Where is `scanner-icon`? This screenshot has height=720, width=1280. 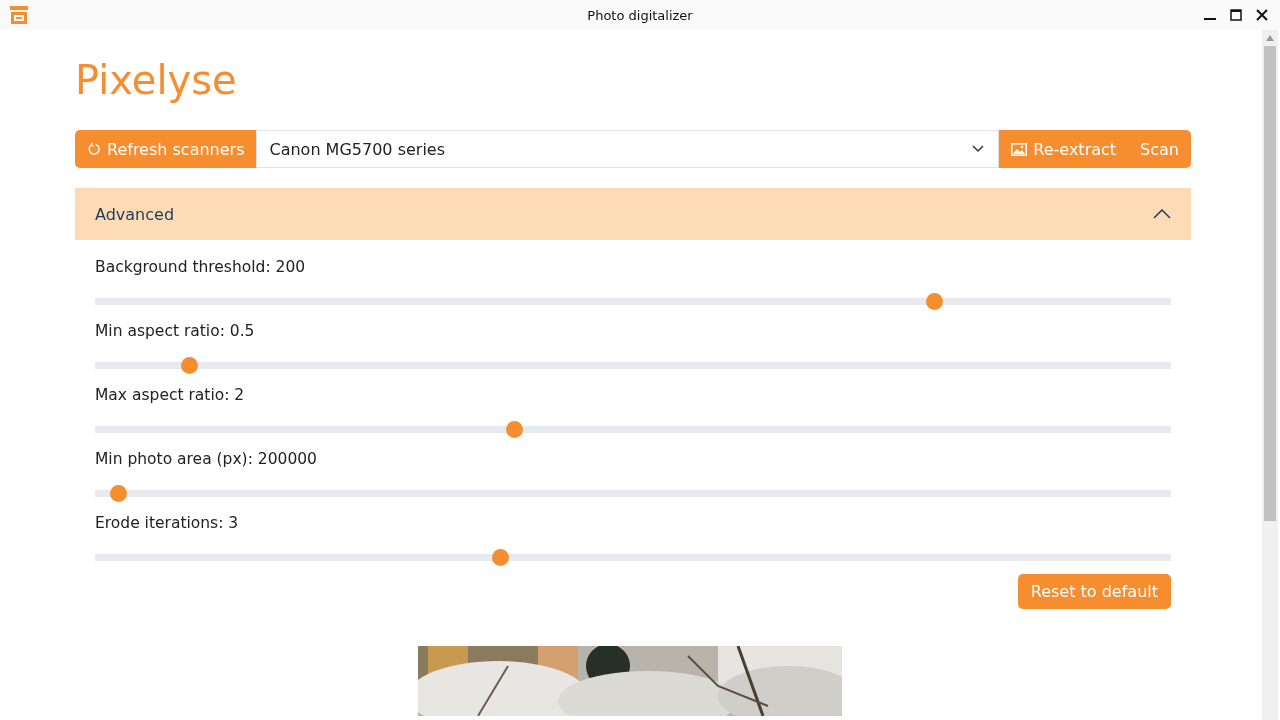
scanner-icon is located at coordinates (19, 15).